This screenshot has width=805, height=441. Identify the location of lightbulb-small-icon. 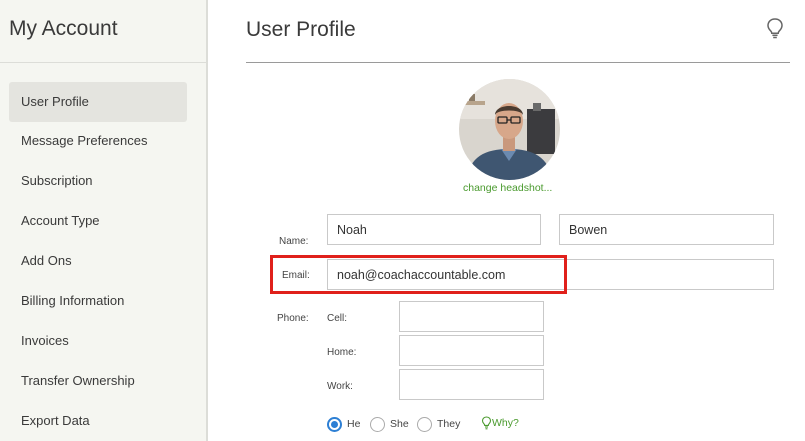
(486, 423).